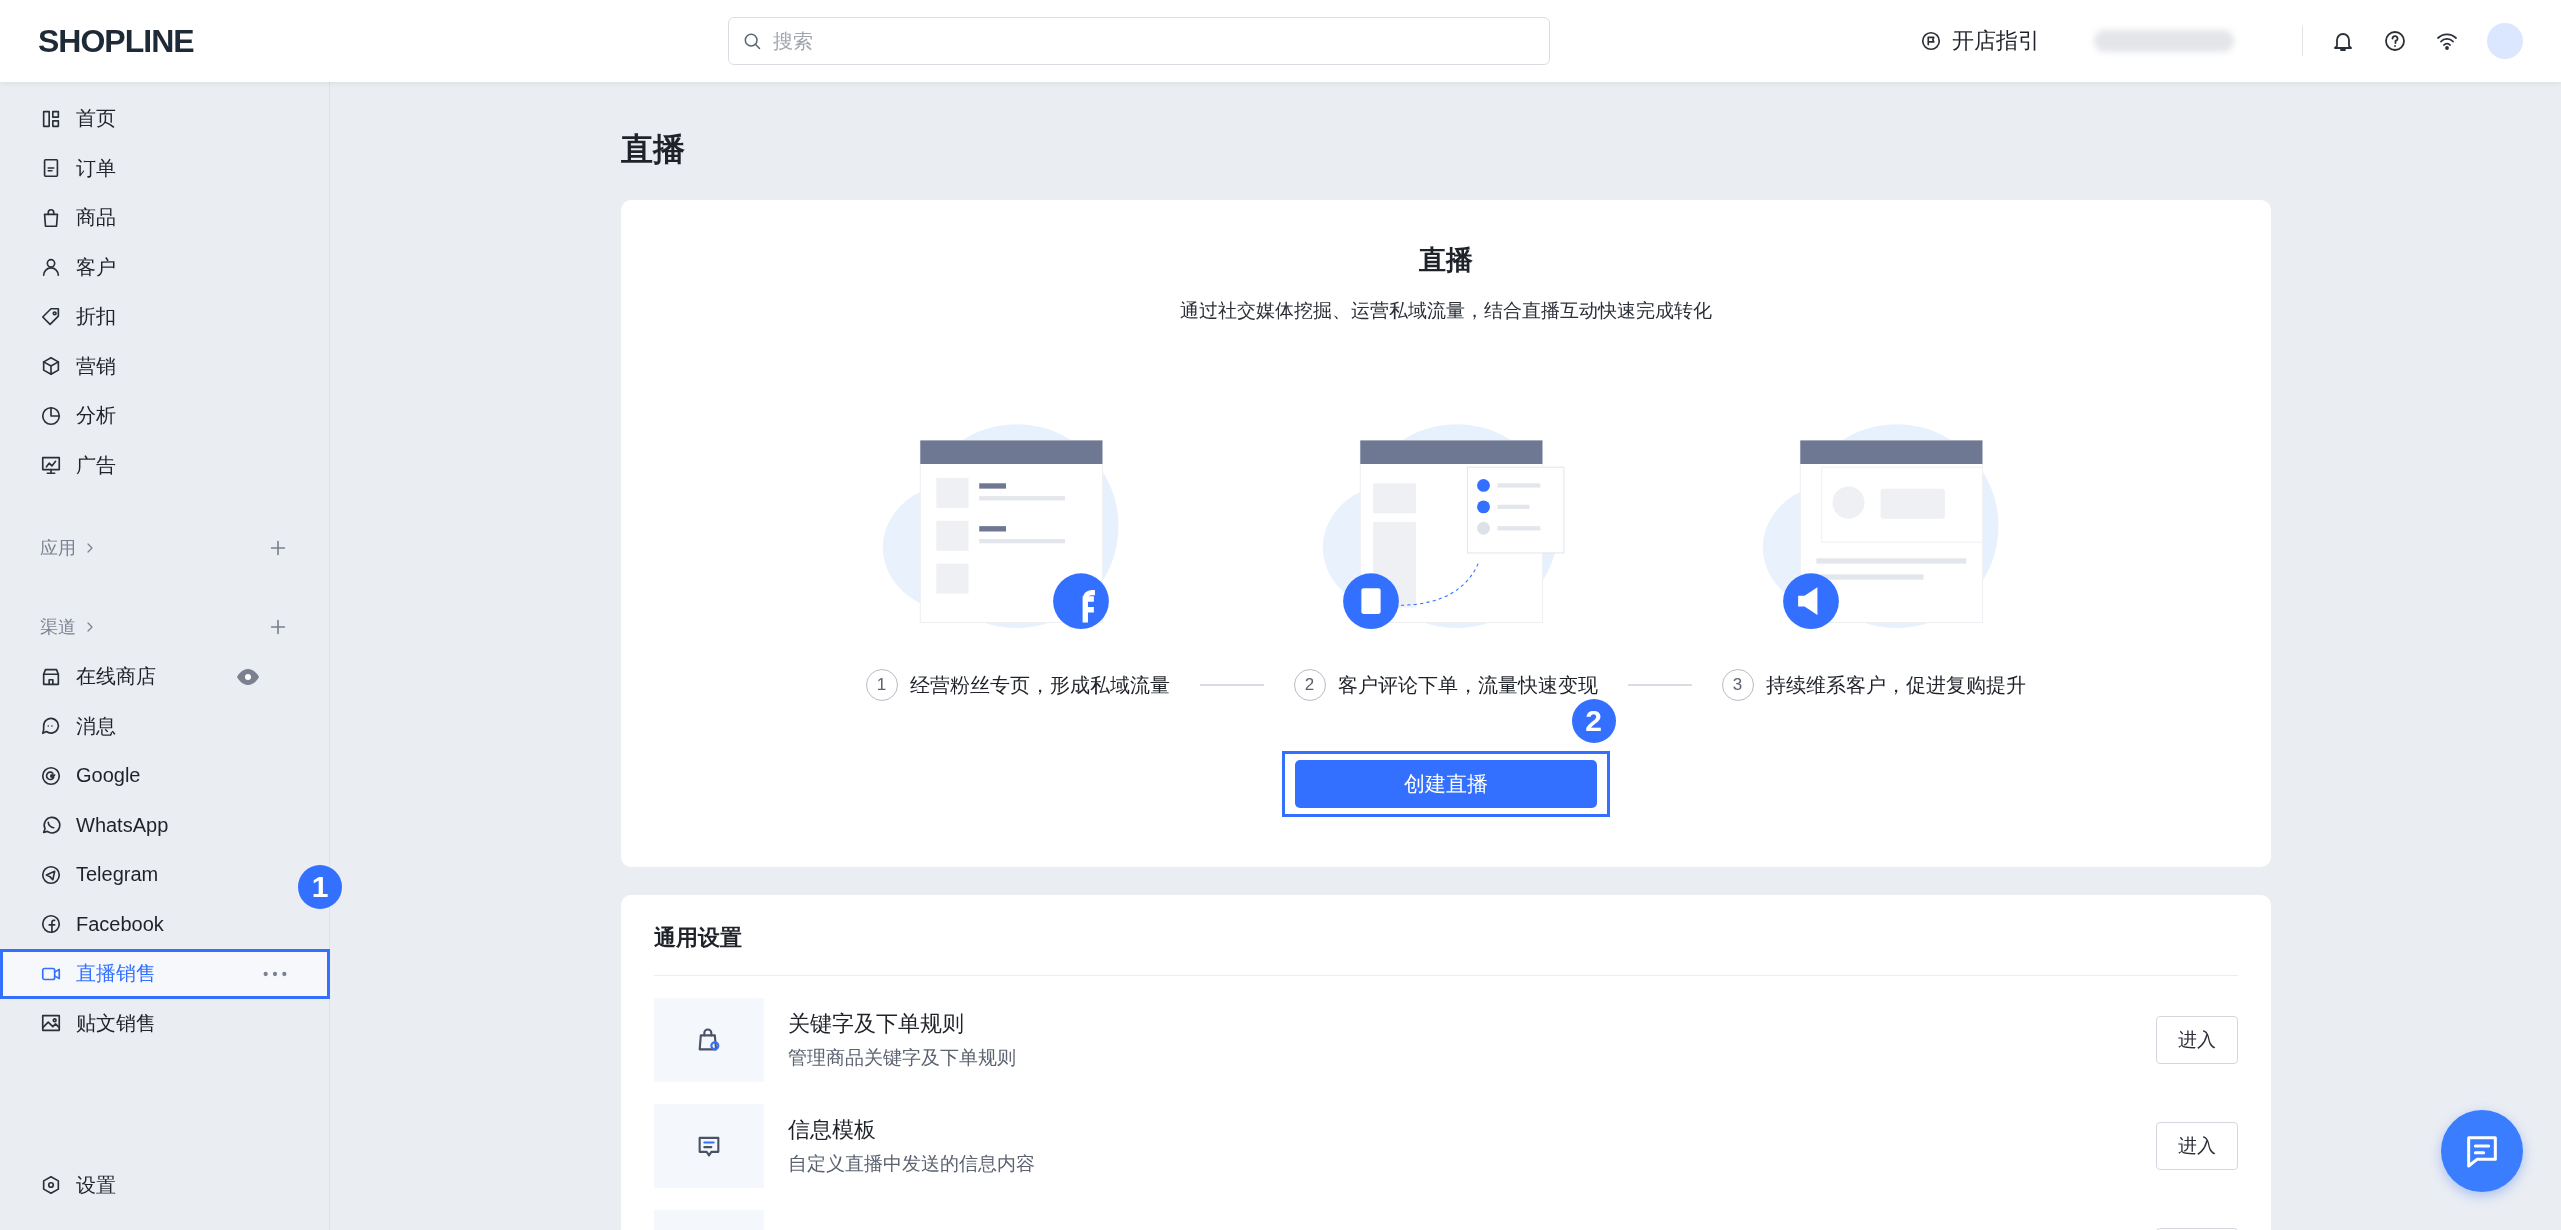 This screenshot has height=1230, width=2561. Describe the element at coordinates (150, 366) in the screenshot. I see `sidebar-item: 营销` at that location.